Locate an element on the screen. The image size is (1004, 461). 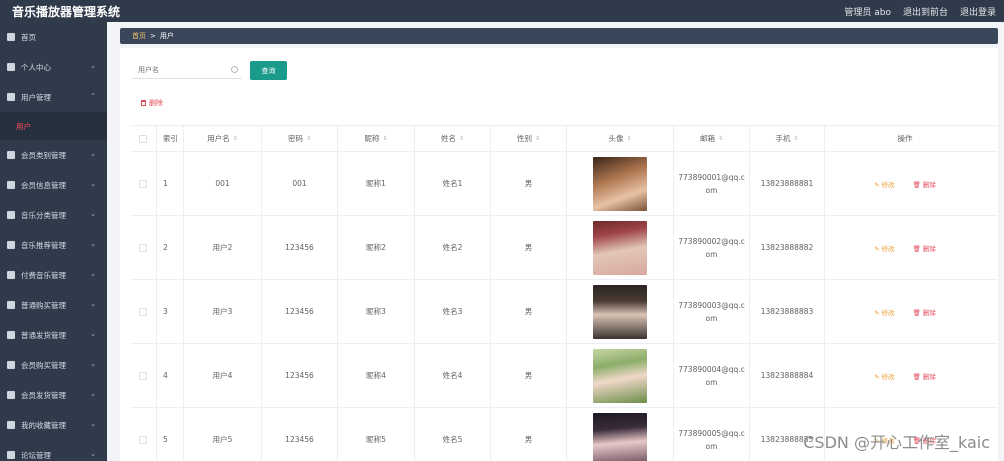
to-frontend-link: 退出到前台 is located at coordinates (925, 11).